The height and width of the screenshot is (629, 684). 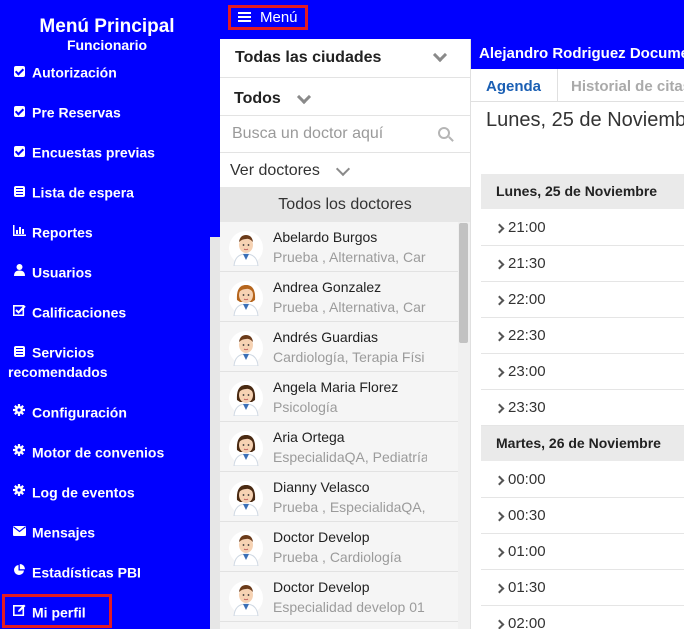 What do you see at coordinates (582, 336) in the screenshot?
I see `agenda-time-slot: 22:30` at bounding box center [582, 336].